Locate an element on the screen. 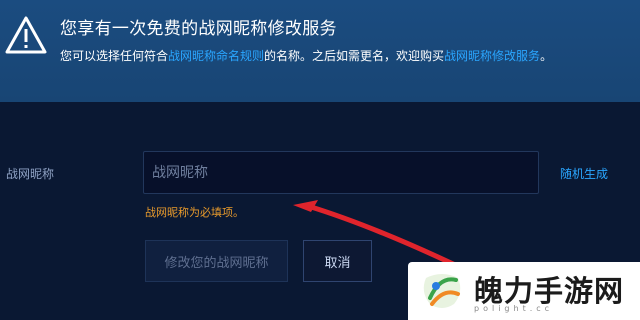  notice-text-part3: 。 is located at coordinates (546, 56).